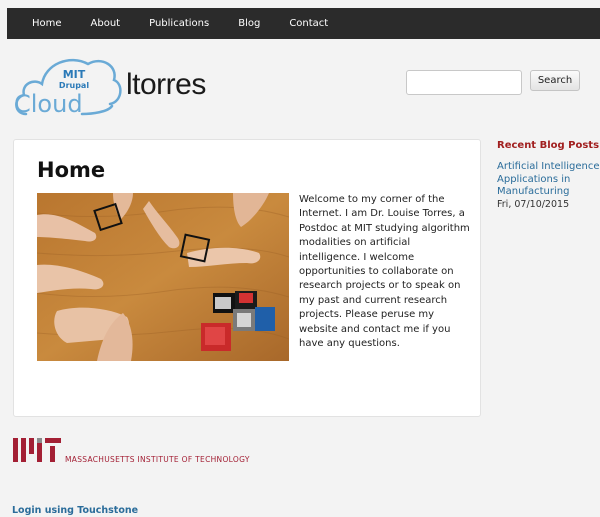 This screenshot has height=517, width=600. I want to click on mit-drupal-cloud-logo: MIT Drupal Cloud, so click(68, 85).